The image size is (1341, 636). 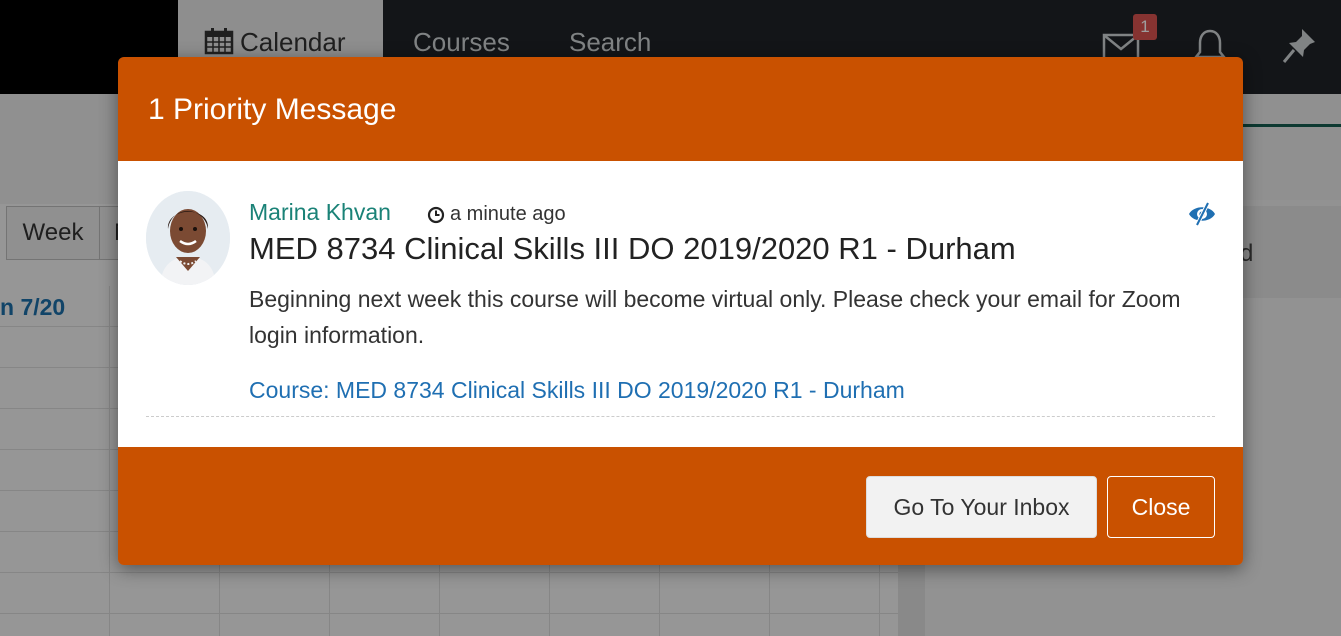 I want to click on message-timestamp: a minute ago, so click(x=496, y=214).